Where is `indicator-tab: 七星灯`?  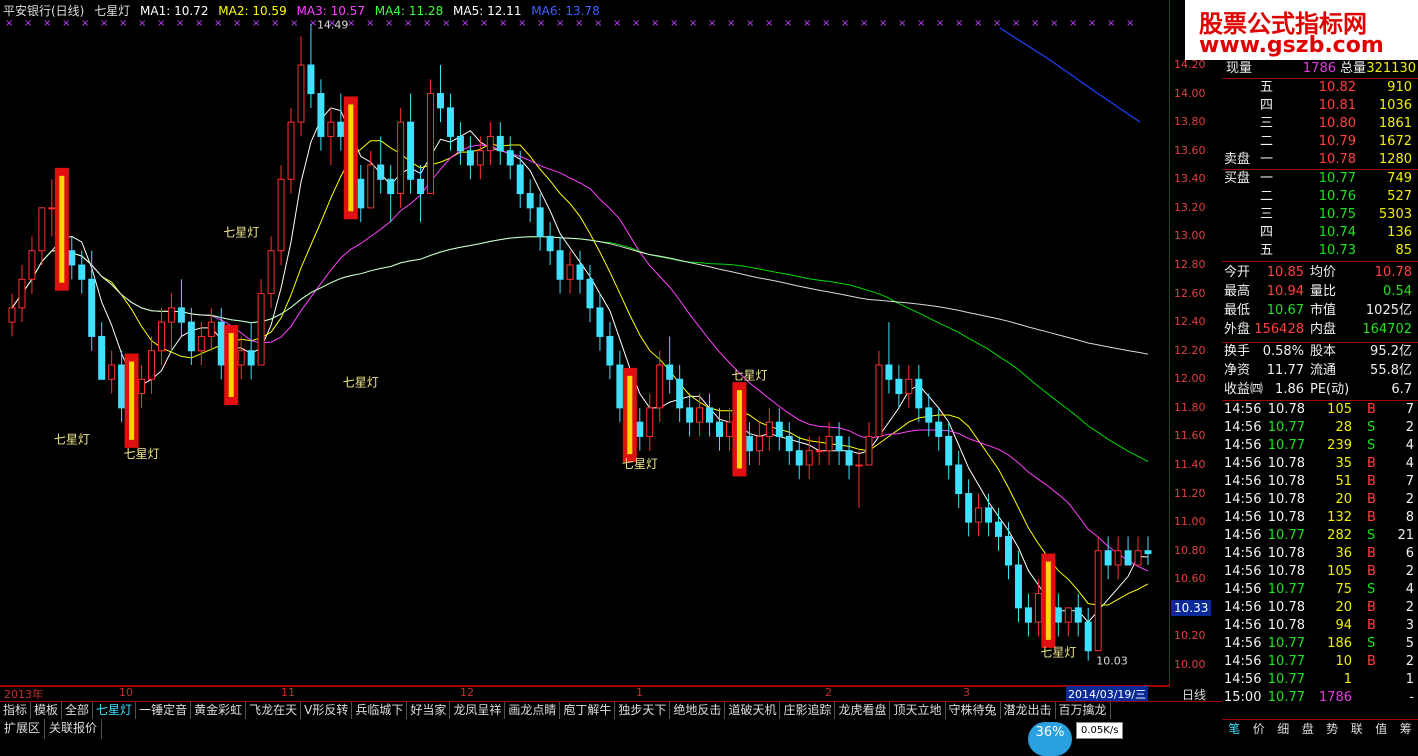
indicator-tab: 七星灯 is located at coordinates (114, 710).